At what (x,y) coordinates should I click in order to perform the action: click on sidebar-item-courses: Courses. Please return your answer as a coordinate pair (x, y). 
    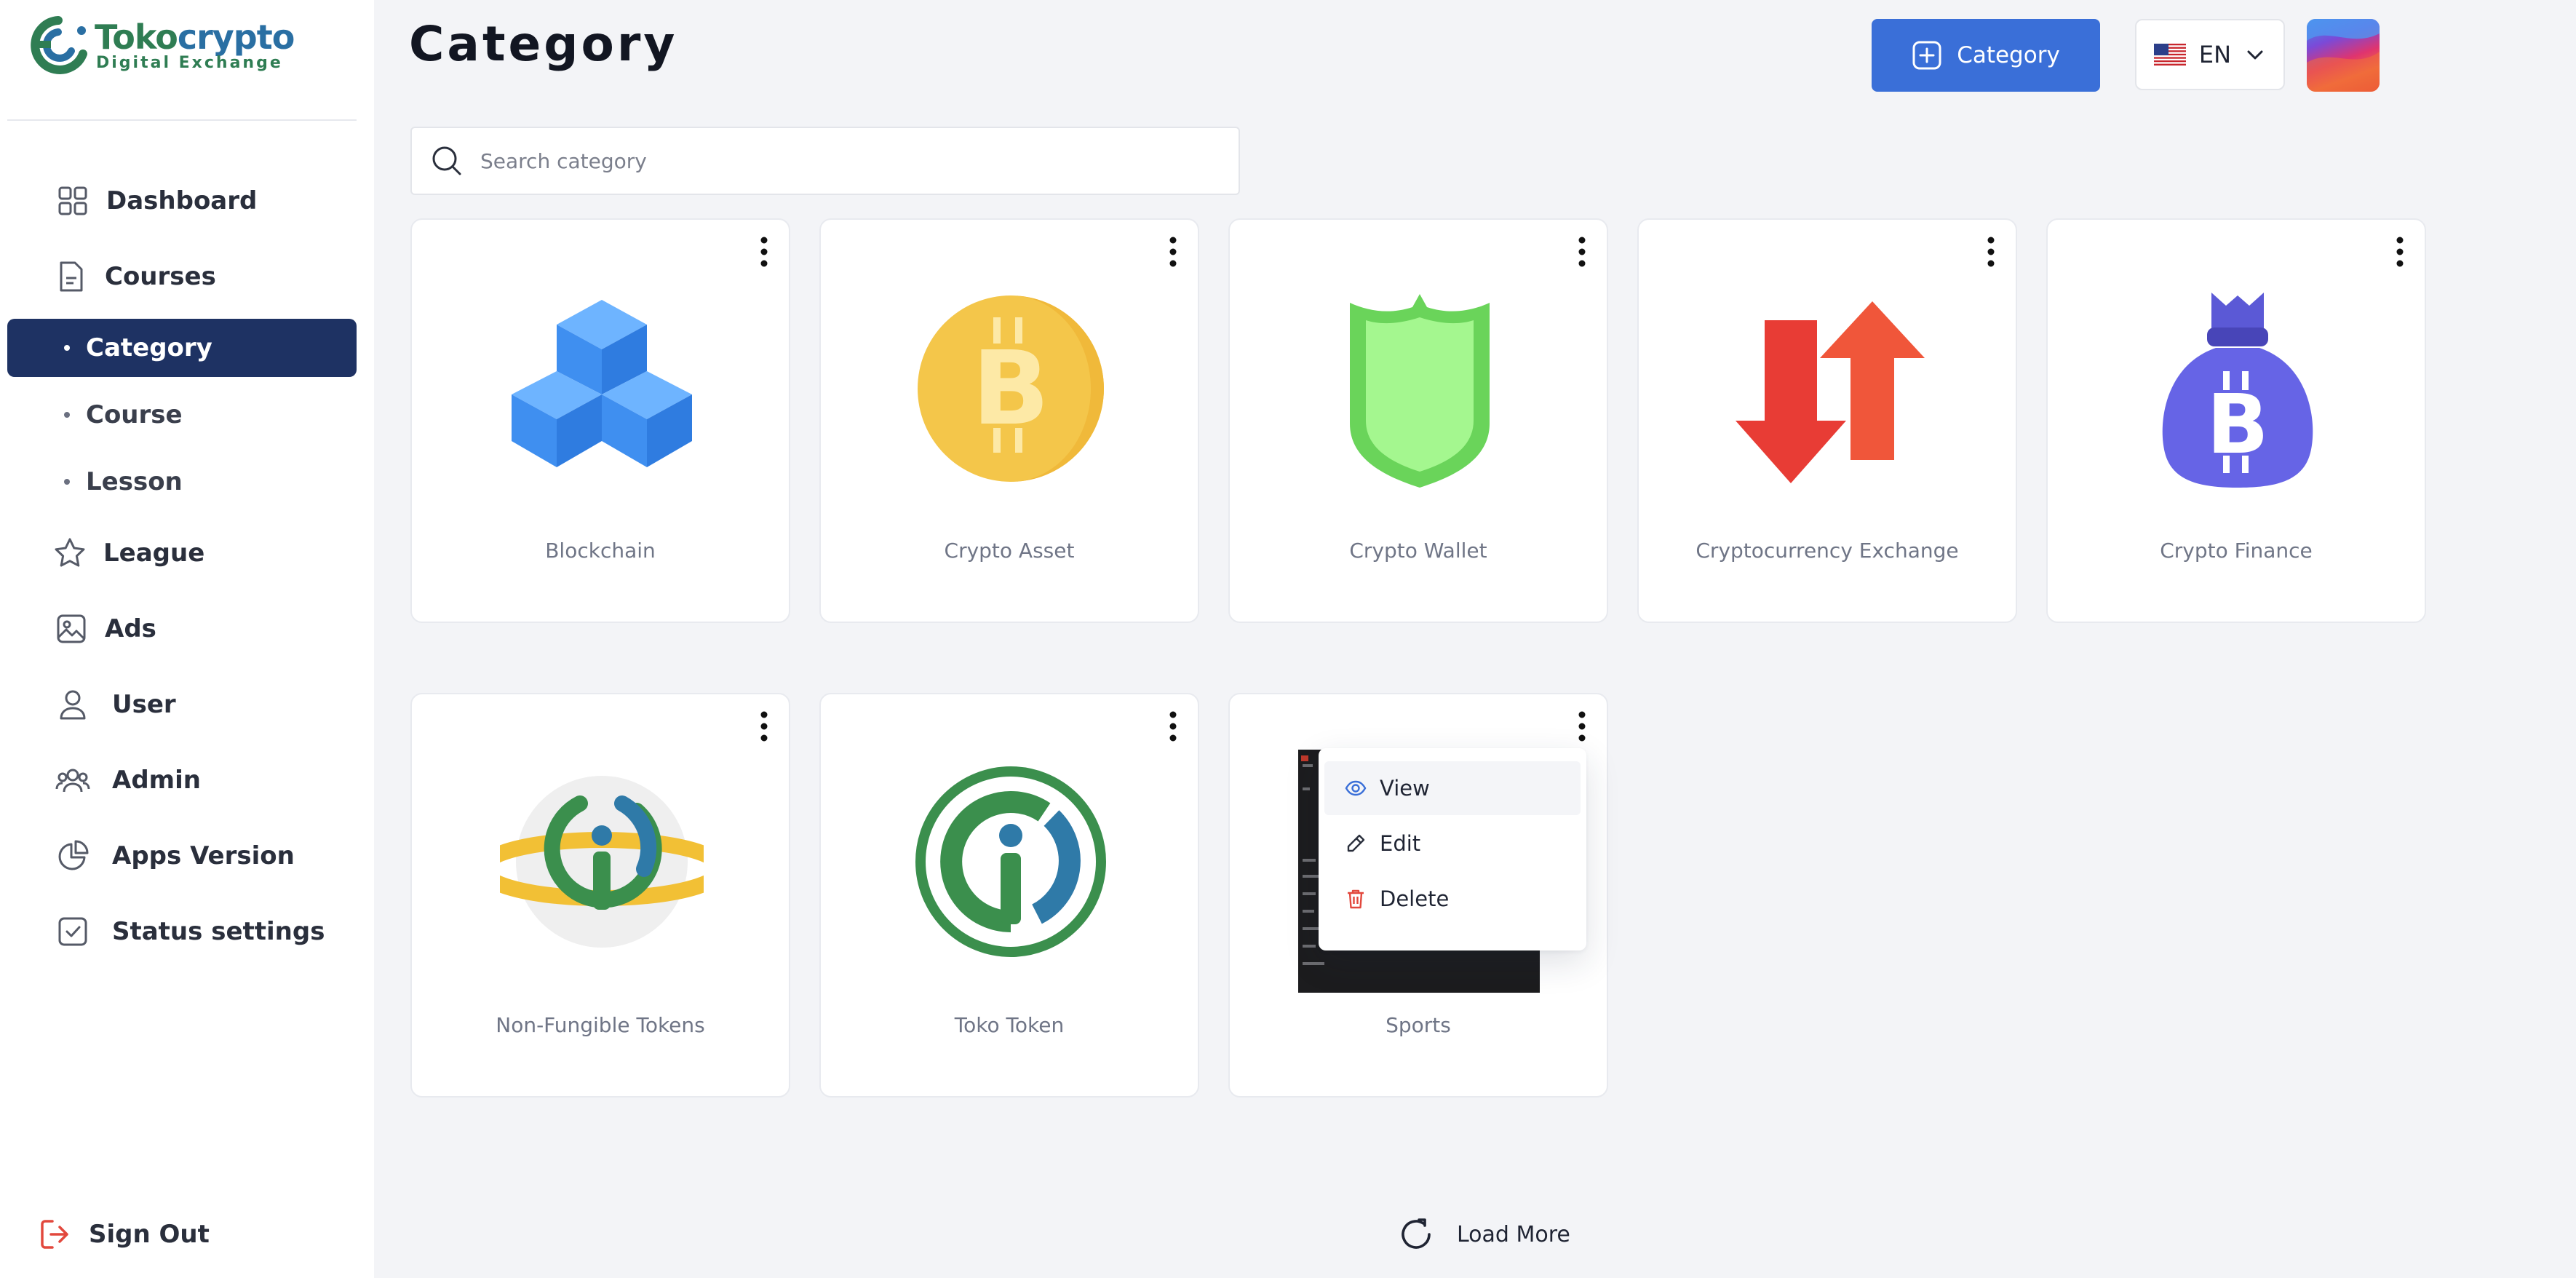
    Looking at the image, I should click on (182, 276).